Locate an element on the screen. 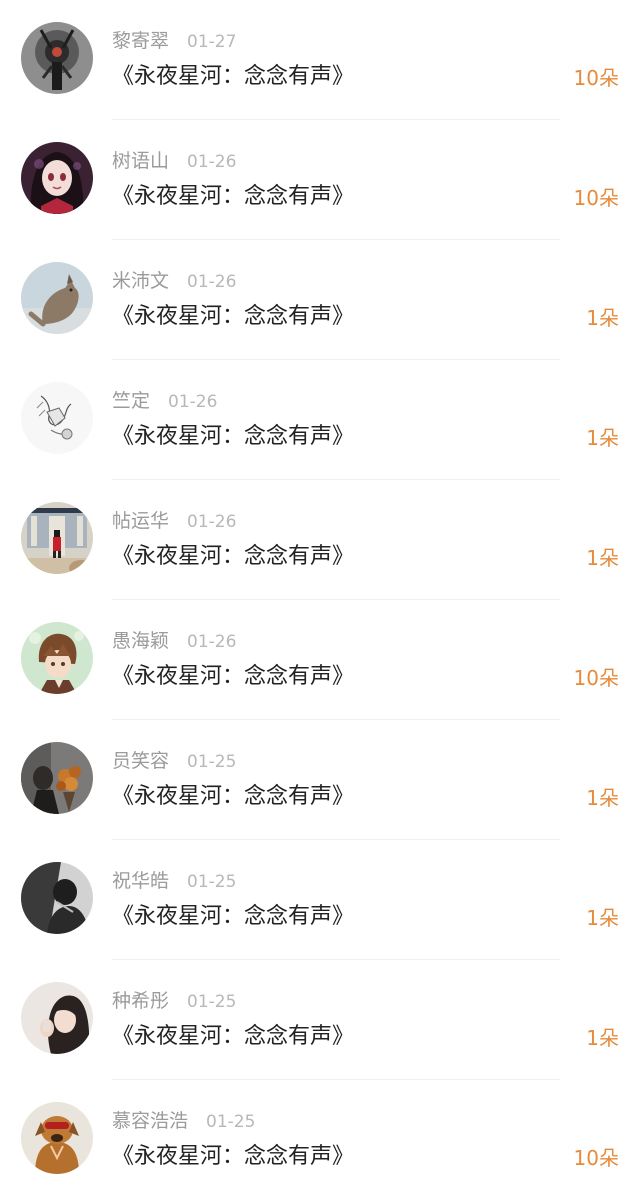  user-name: 树语山 is located at coordinates (140, 161).